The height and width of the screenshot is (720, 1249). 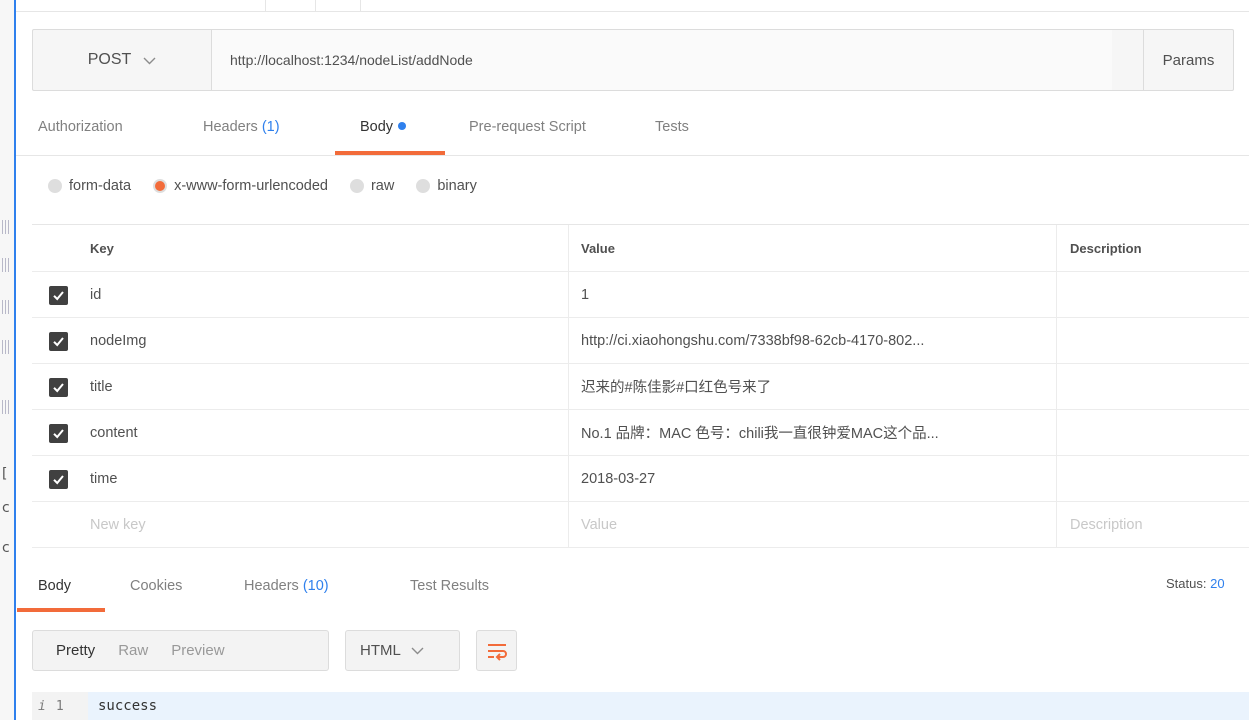 I want to click on table-row: title 迟来的#陈佳影#口红色号来了, so click(x=640, y=387).